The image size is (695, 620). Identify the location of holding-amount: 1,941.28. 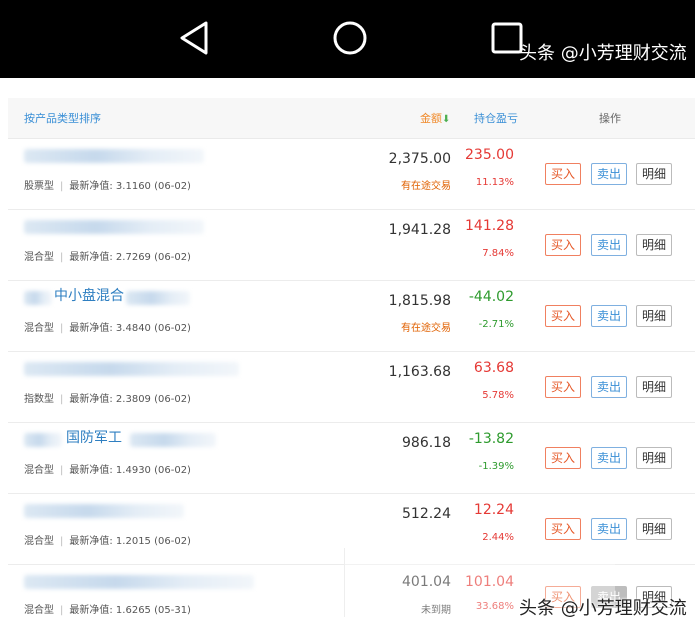
(419, 230).